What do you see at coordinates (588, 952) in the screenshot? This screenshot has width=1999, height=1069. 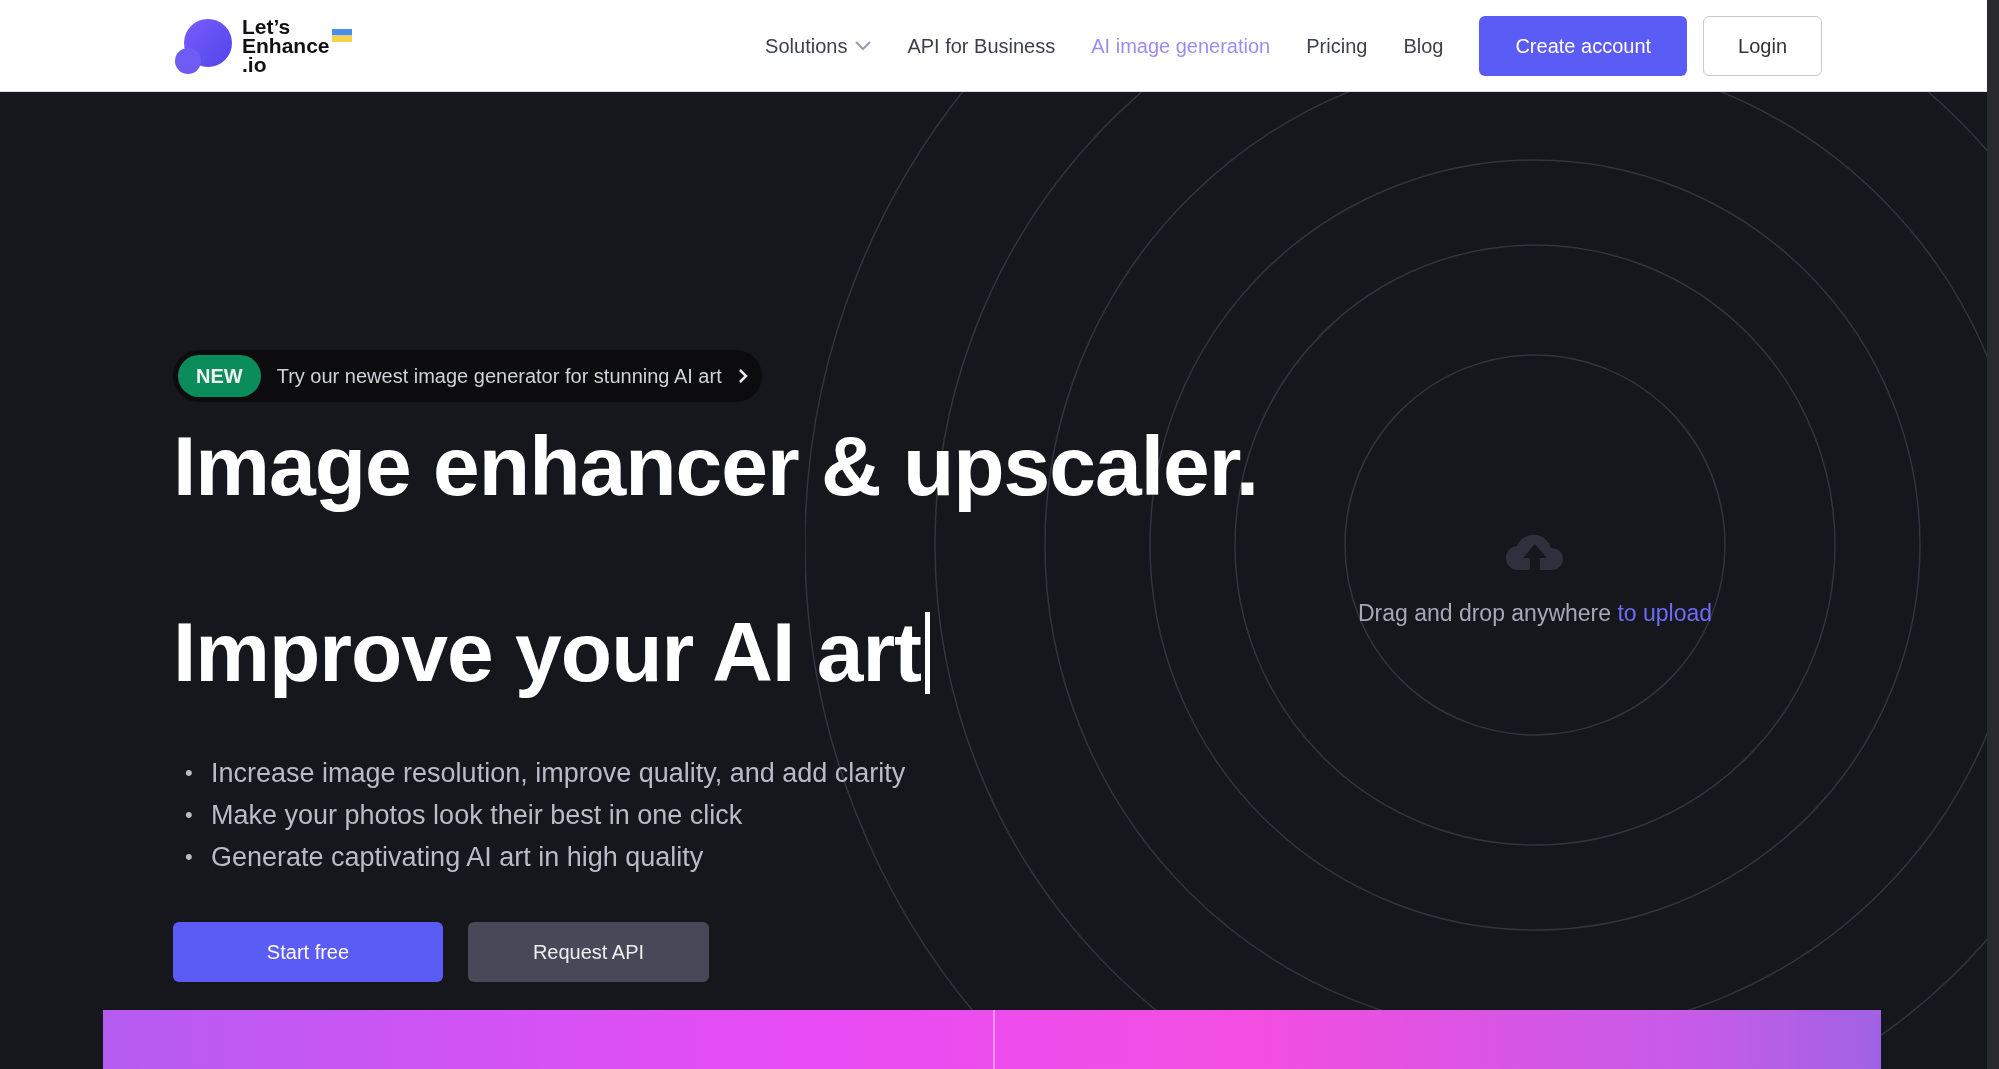 I see `request-api-button: Request API` at bounding box center [588, 952].